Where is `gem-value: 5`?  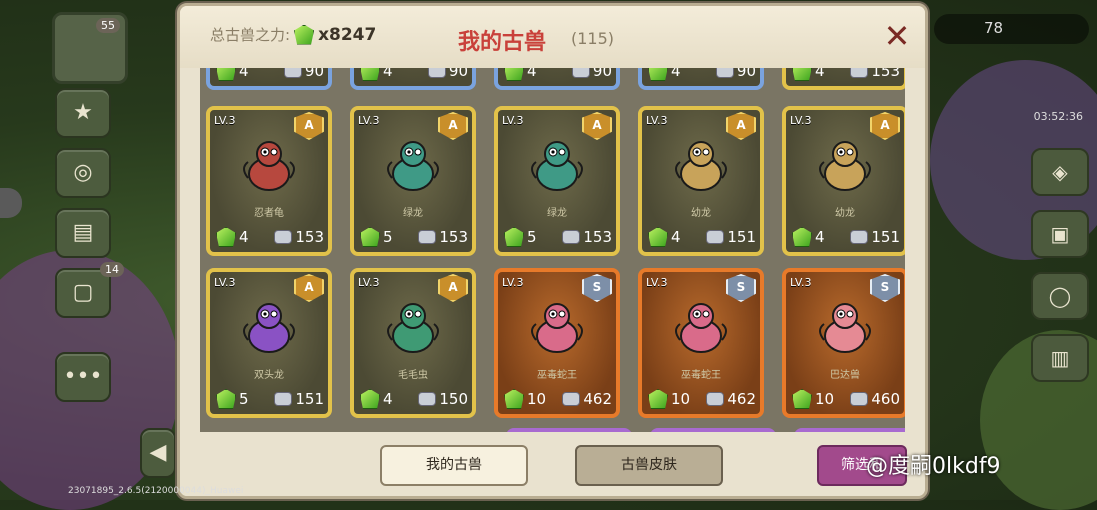 gem-value: 5 is located at coordinates (532, 237).